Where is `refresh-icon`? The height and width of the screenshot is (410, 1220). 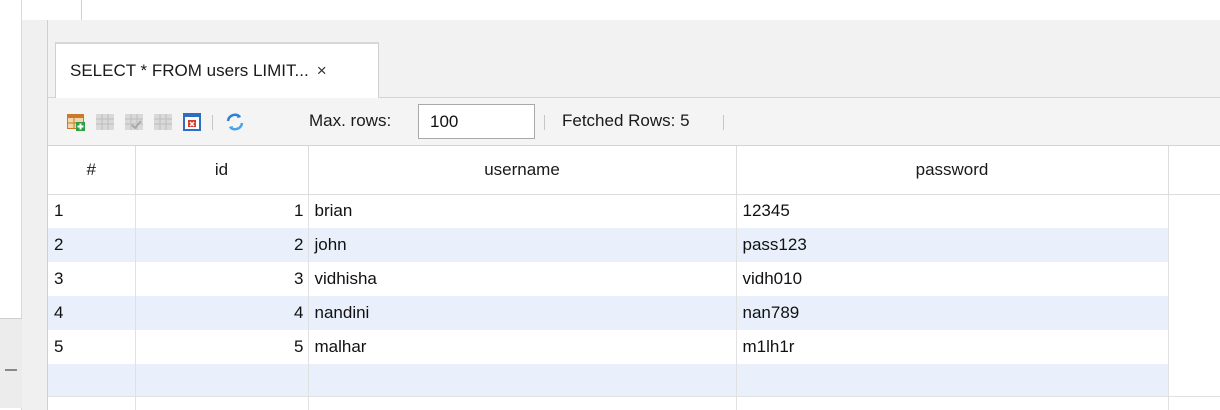
refresh-icon is located at coordinates (235, 122).